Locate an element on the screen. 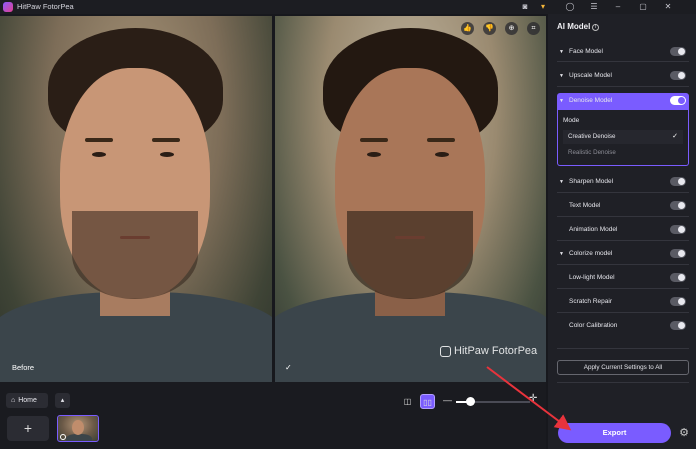 Image resolution: width=696 pixels, height=449 pixels. model-label: Scratch Repair is located at coordinates (590, 301).